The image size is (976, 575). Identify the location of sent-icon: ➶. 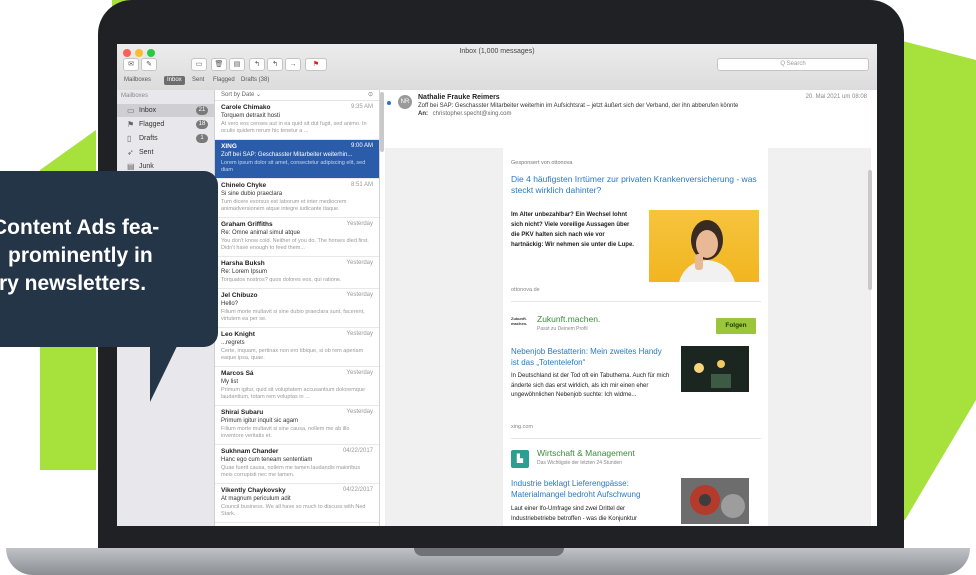
(130, 152).